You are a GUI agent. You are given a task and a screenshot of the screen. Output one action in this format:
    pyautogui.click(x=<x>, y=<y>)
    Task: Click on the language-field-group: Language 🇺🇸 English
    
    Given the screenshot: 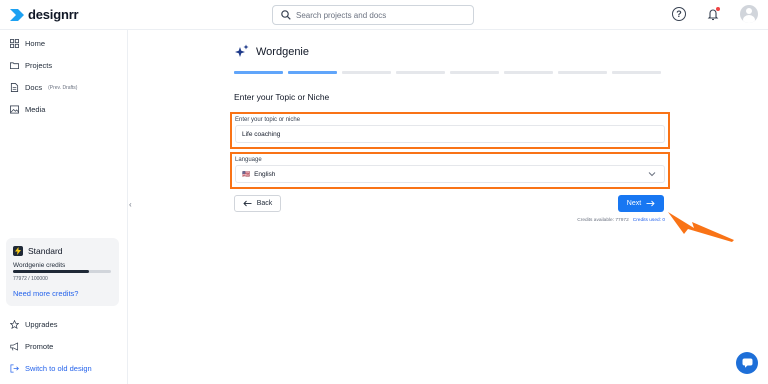 What is the action you would take?
    pyautogui.click(x=450, y=170)
    